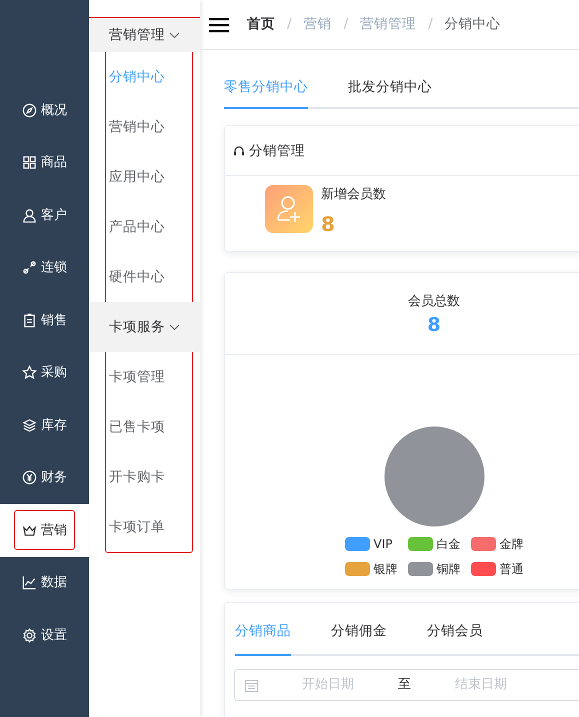 The width and height of the screenshot is (579, 717). What do you see at coordinates (353, 195) in the screenshot?
I see `stat-label: 新增会员数` at bounding box center [353, 195].